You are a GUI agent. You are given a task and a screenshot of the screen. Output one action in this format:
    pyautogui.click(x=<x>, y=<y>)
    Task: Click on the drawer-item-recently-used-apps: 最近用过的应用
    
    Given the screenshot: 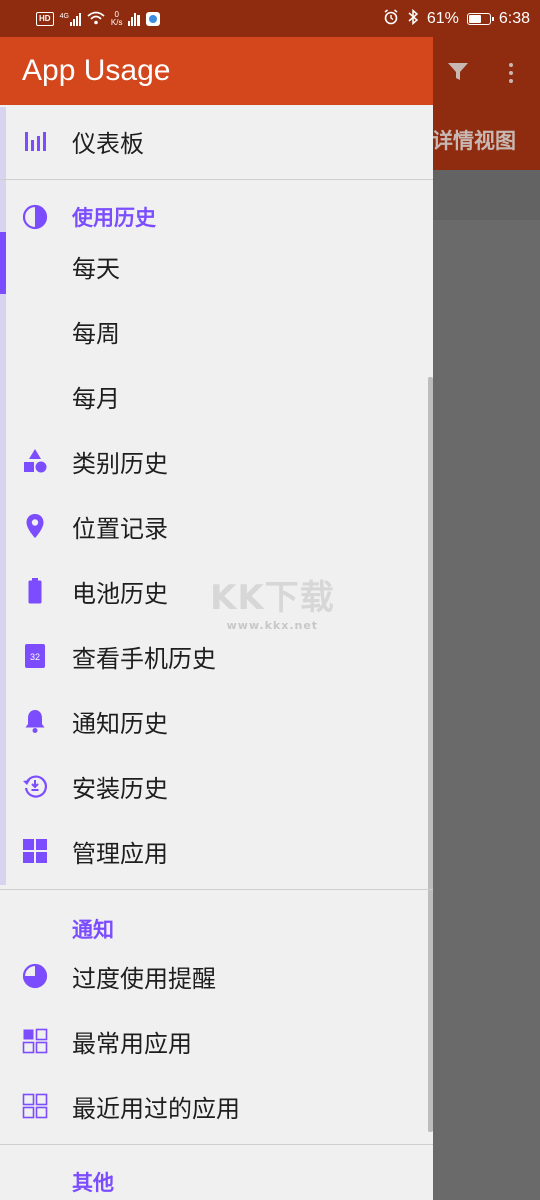 What is the action you would take?
    pyautogui.click(x=212, y=1106)
    